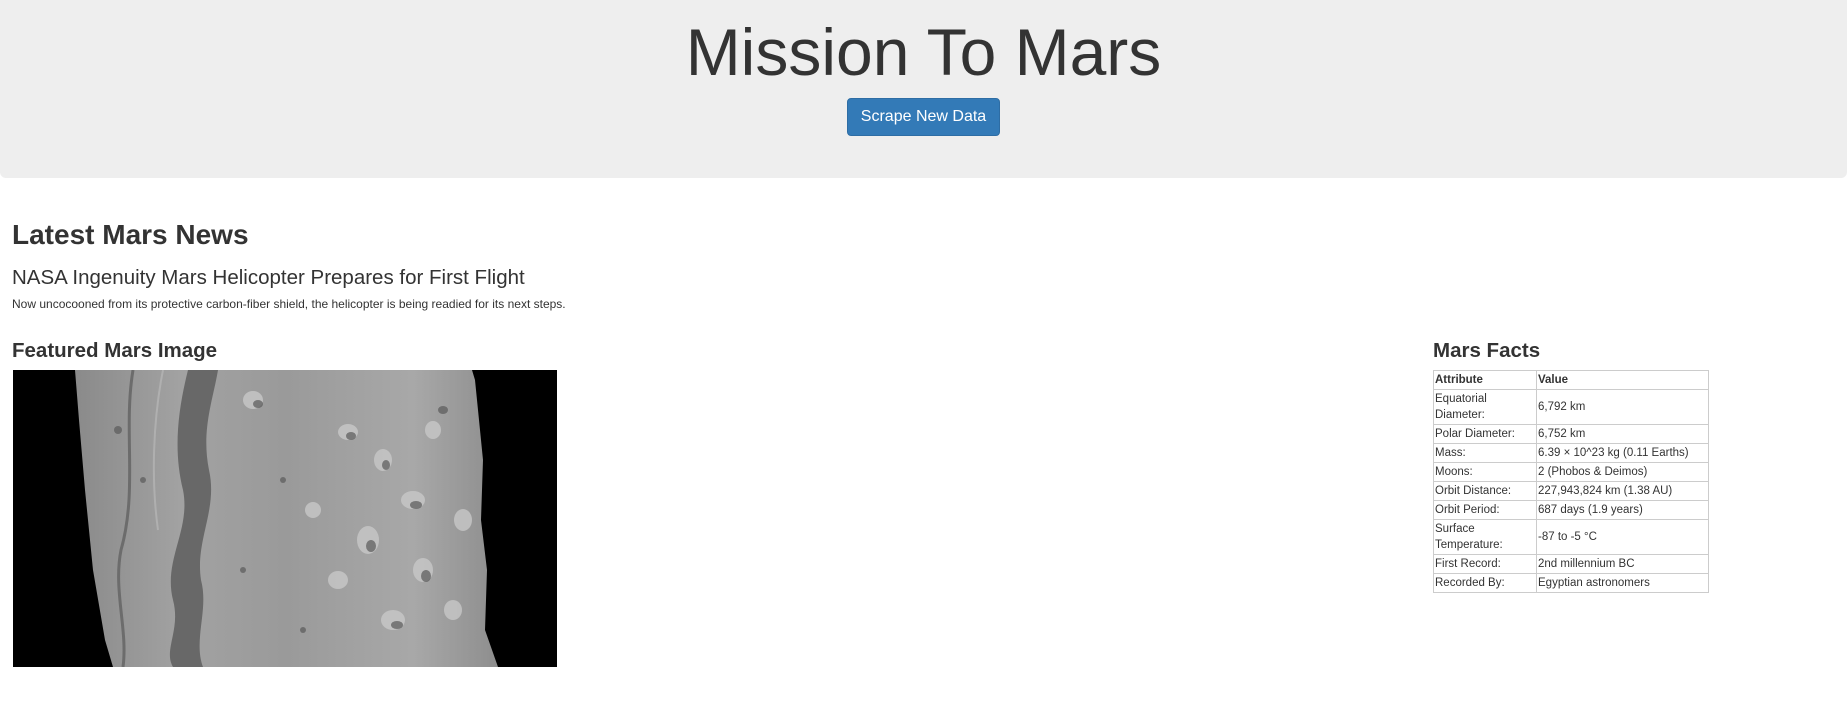 This screenshot has height=704, width=1847. I want to click on value-cell: 2 (Phobos & Deimos), so click(1622, 472).